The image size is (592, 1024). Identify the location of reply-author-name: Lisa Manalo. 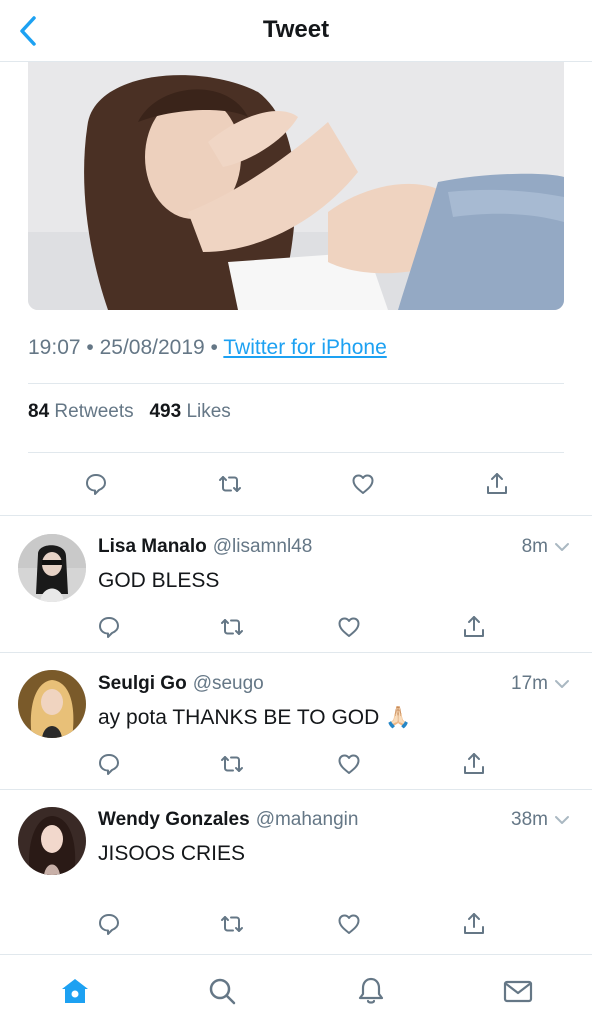
(152, 546).